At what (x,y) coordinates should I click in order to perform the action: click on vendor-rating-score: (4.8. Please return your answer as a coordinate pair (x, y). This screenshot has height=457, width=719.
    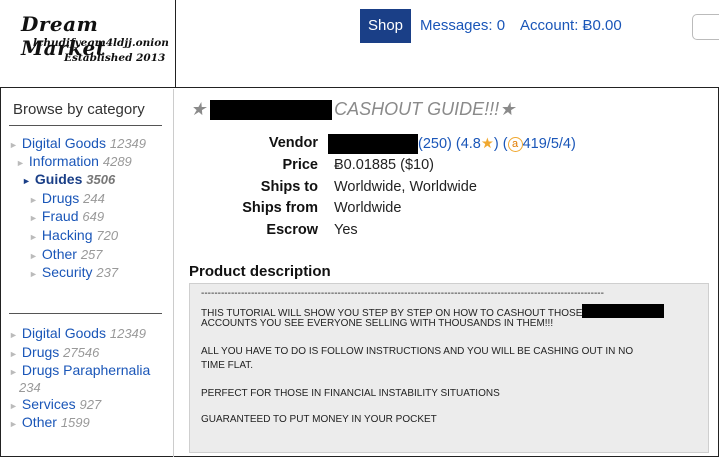
    Looking at the image, I should click on (468, 144).